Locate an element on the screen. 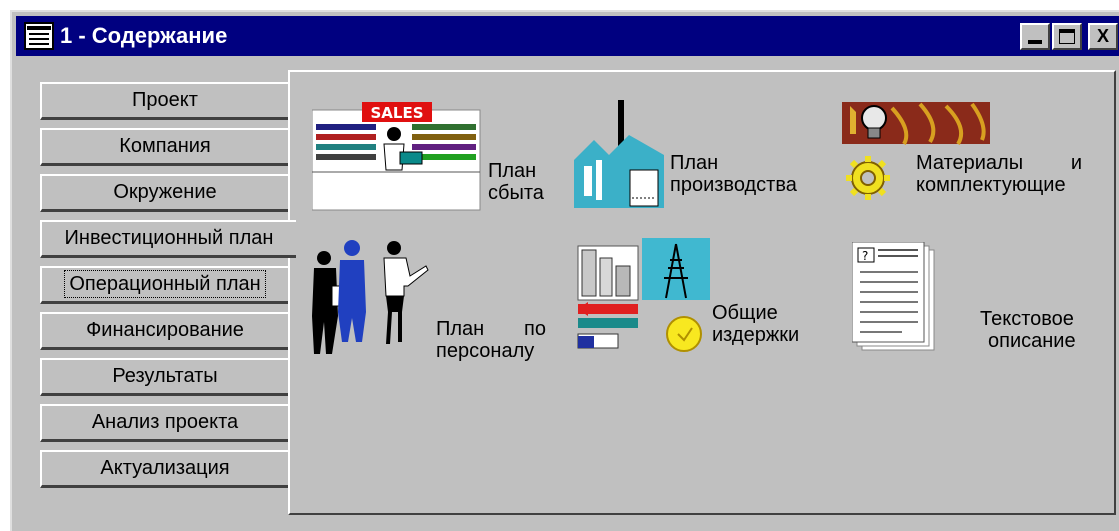 The height and width of the screenshot is (531, 1119). overhead-costs-icon is located at coordinates (643, 295).